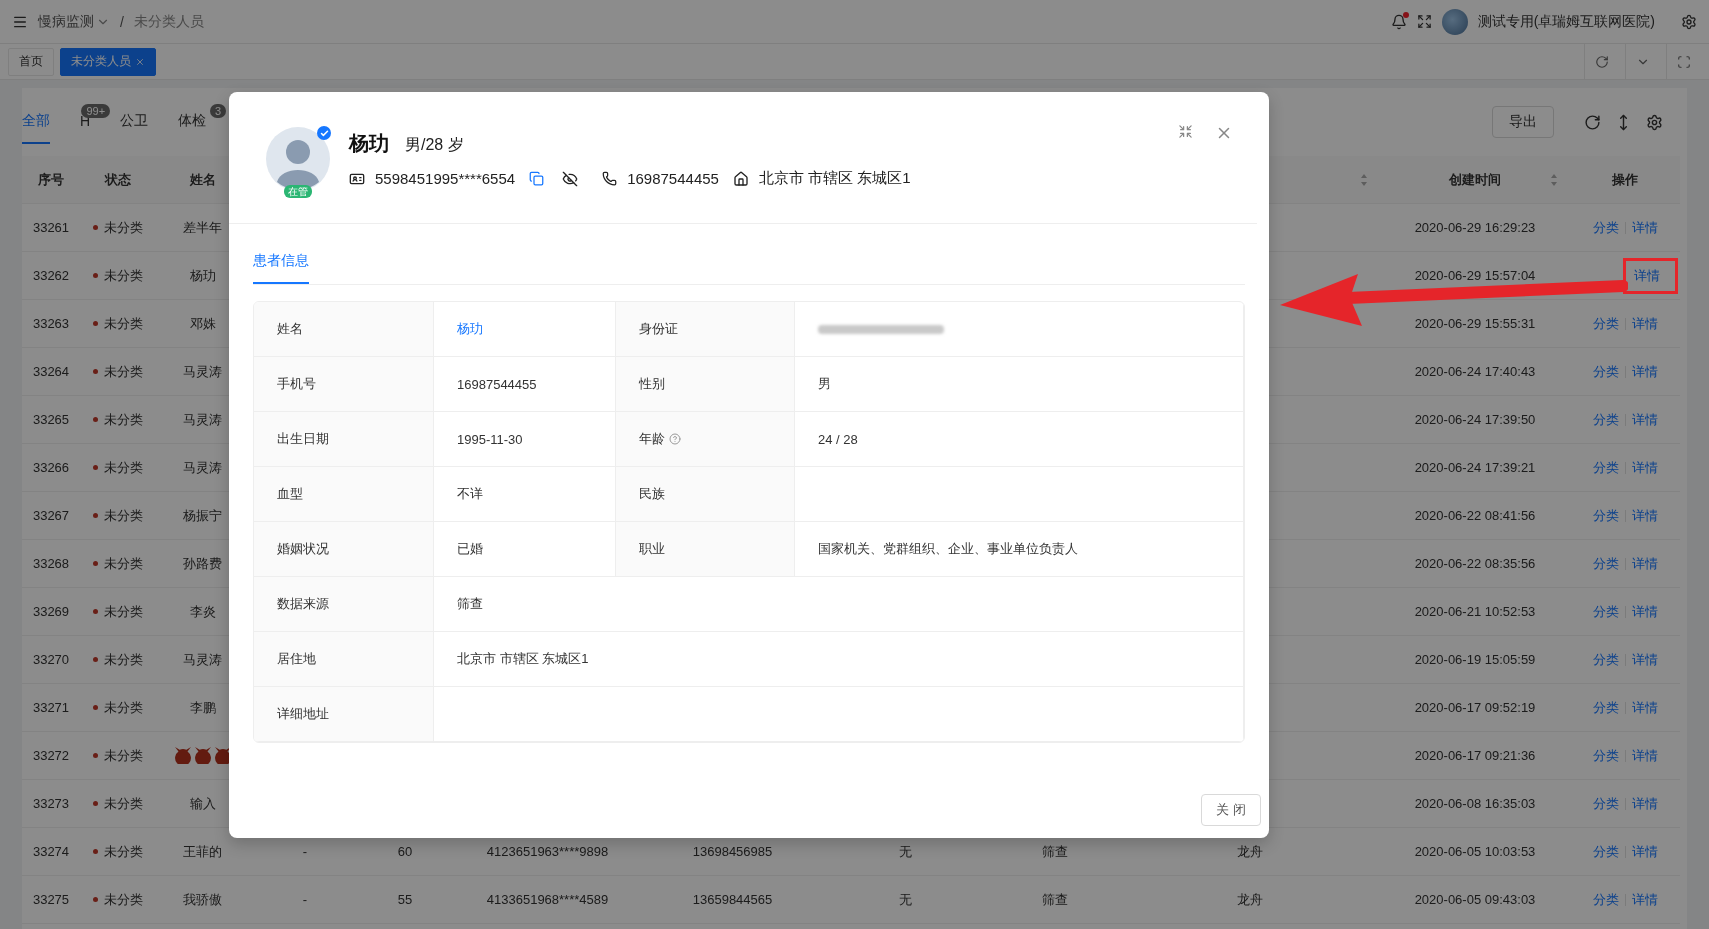  What do you see at coordinates (281, 268) in the screenshot?
I see `modal-tab: 患者信息` at bounding box center [281, 268].